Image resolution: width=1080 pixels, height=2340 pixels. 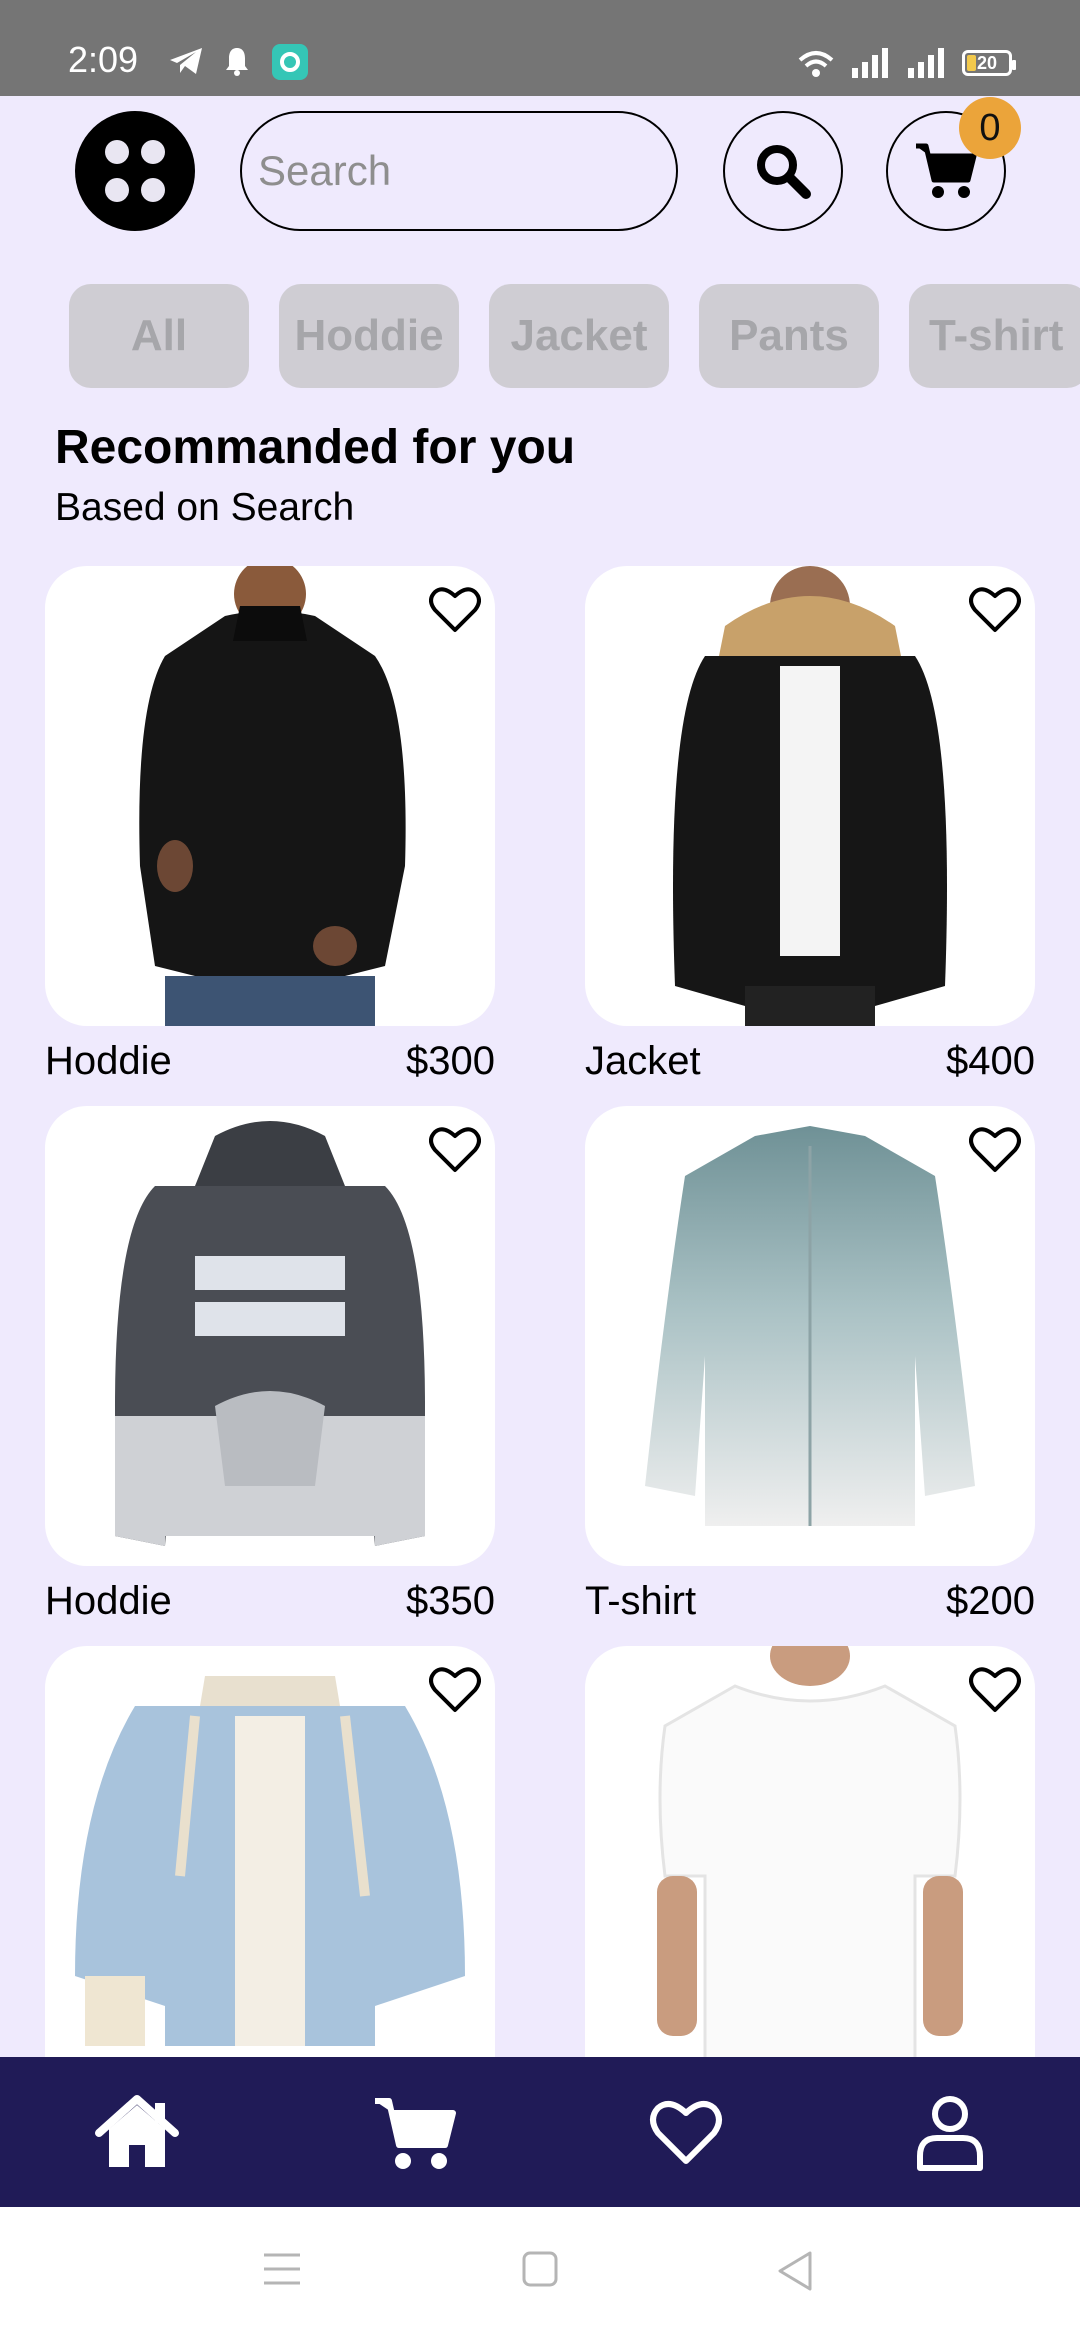 I want to click on profile-icon, so click(x=950, y=2133).